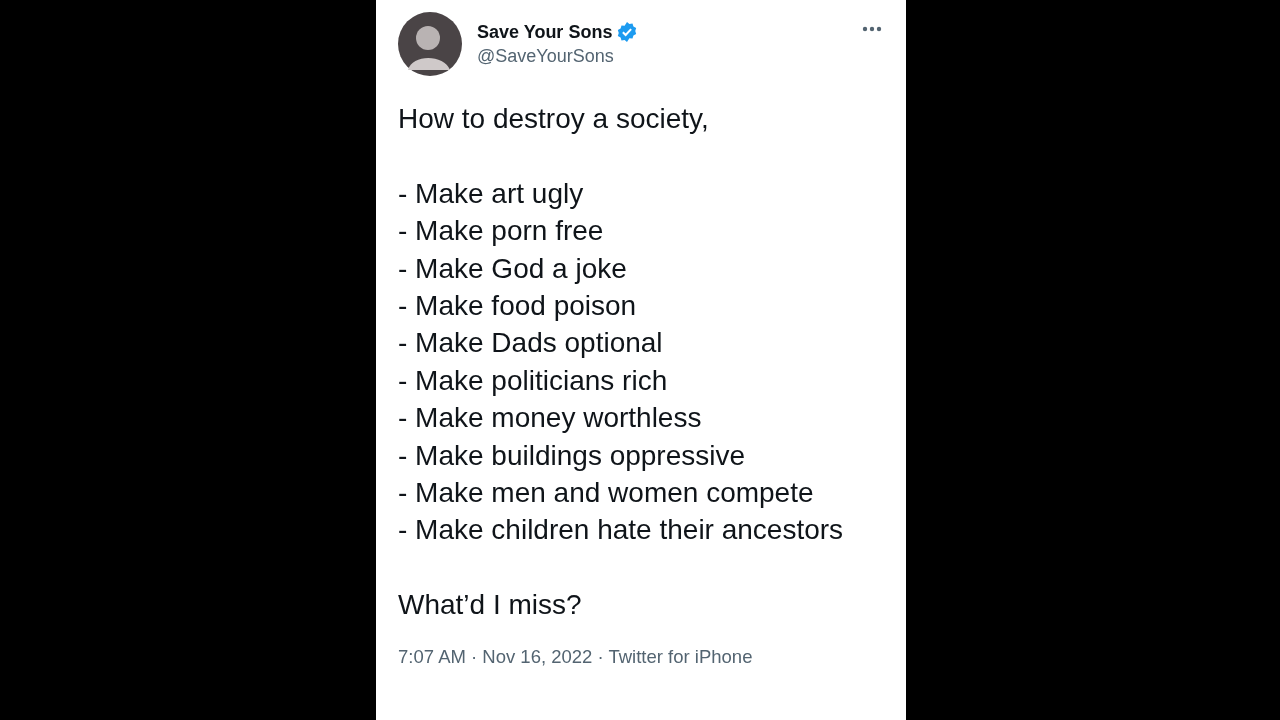 The width and height of the screenshot is (1280, 720). What do you see at coordinates (531, 343) in the screenshot?
I see `list-line: - Make Dads optional` at bounding box center [531, 343].